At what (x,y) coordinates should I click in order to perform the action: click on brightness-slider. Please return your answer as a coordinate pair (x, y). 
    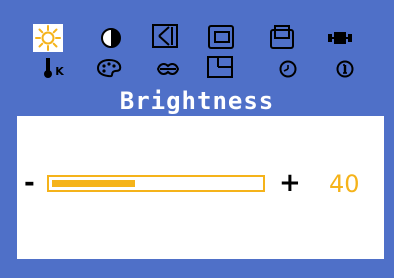
    Looking at the image, I should click on (156, 183).